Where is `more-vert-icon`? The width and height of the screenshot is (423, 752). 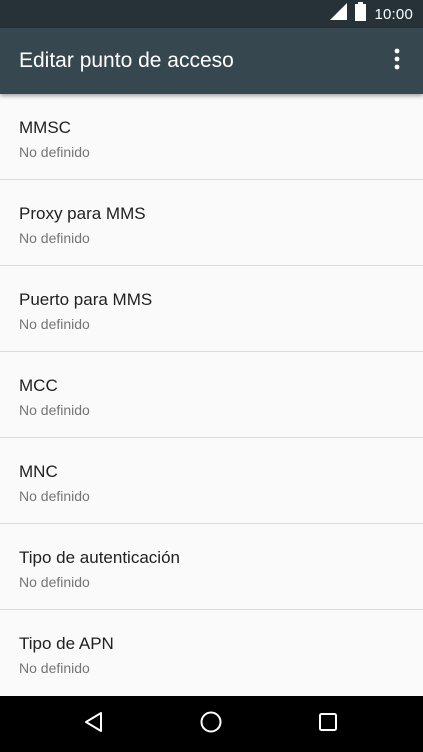
more-vert-icon is located at coordinates (397, 61).